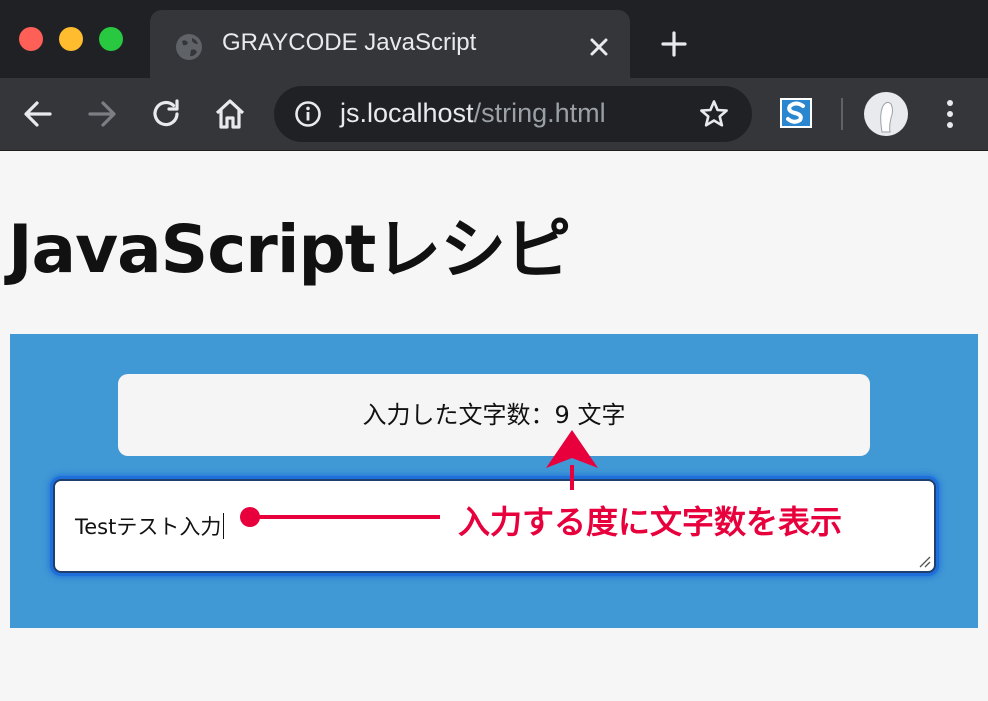  Describe the element at coordinates (562, 415) in the screenshot. I see `count-value: 9` at that location.